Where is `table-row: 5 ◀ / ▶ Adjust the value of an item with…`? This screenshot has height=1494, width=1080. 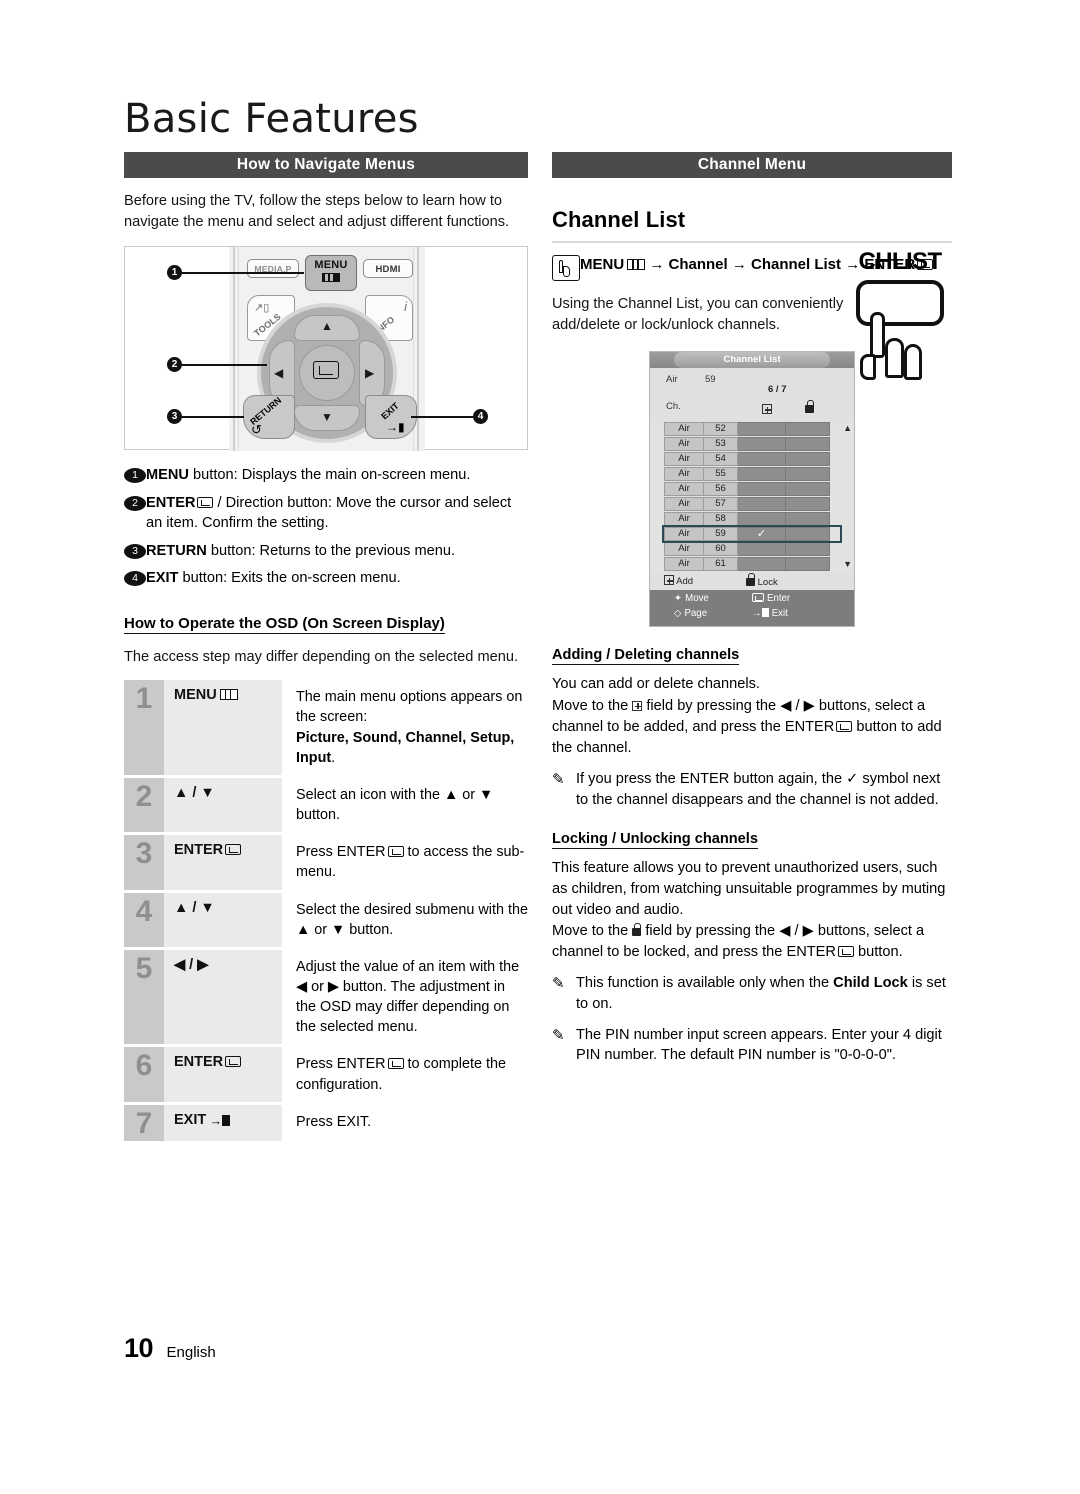
table-row: 5 ◀ / ▶ Adjust the value of an item with… is located at coordinates (326, 996).